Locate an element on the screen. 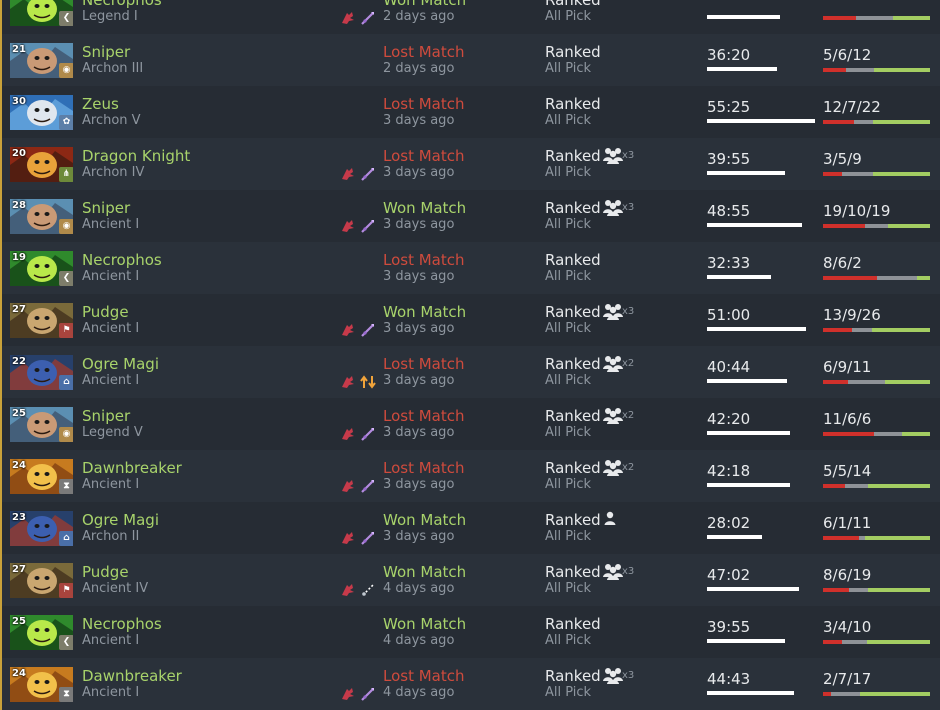  party-count: x3 is located at coordinates (628, 155).